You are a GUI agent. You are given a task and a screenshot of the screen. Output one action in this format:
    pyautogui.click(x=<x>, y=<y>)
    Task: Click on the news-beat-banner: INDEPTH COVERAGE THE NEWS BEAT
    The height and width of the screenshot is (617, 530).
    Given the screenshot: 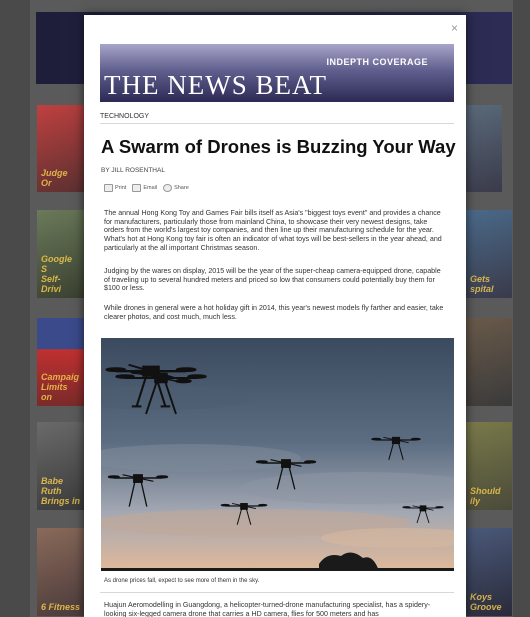 What is the action you would take?
    pyautogui.click(x=277, y=73)
    